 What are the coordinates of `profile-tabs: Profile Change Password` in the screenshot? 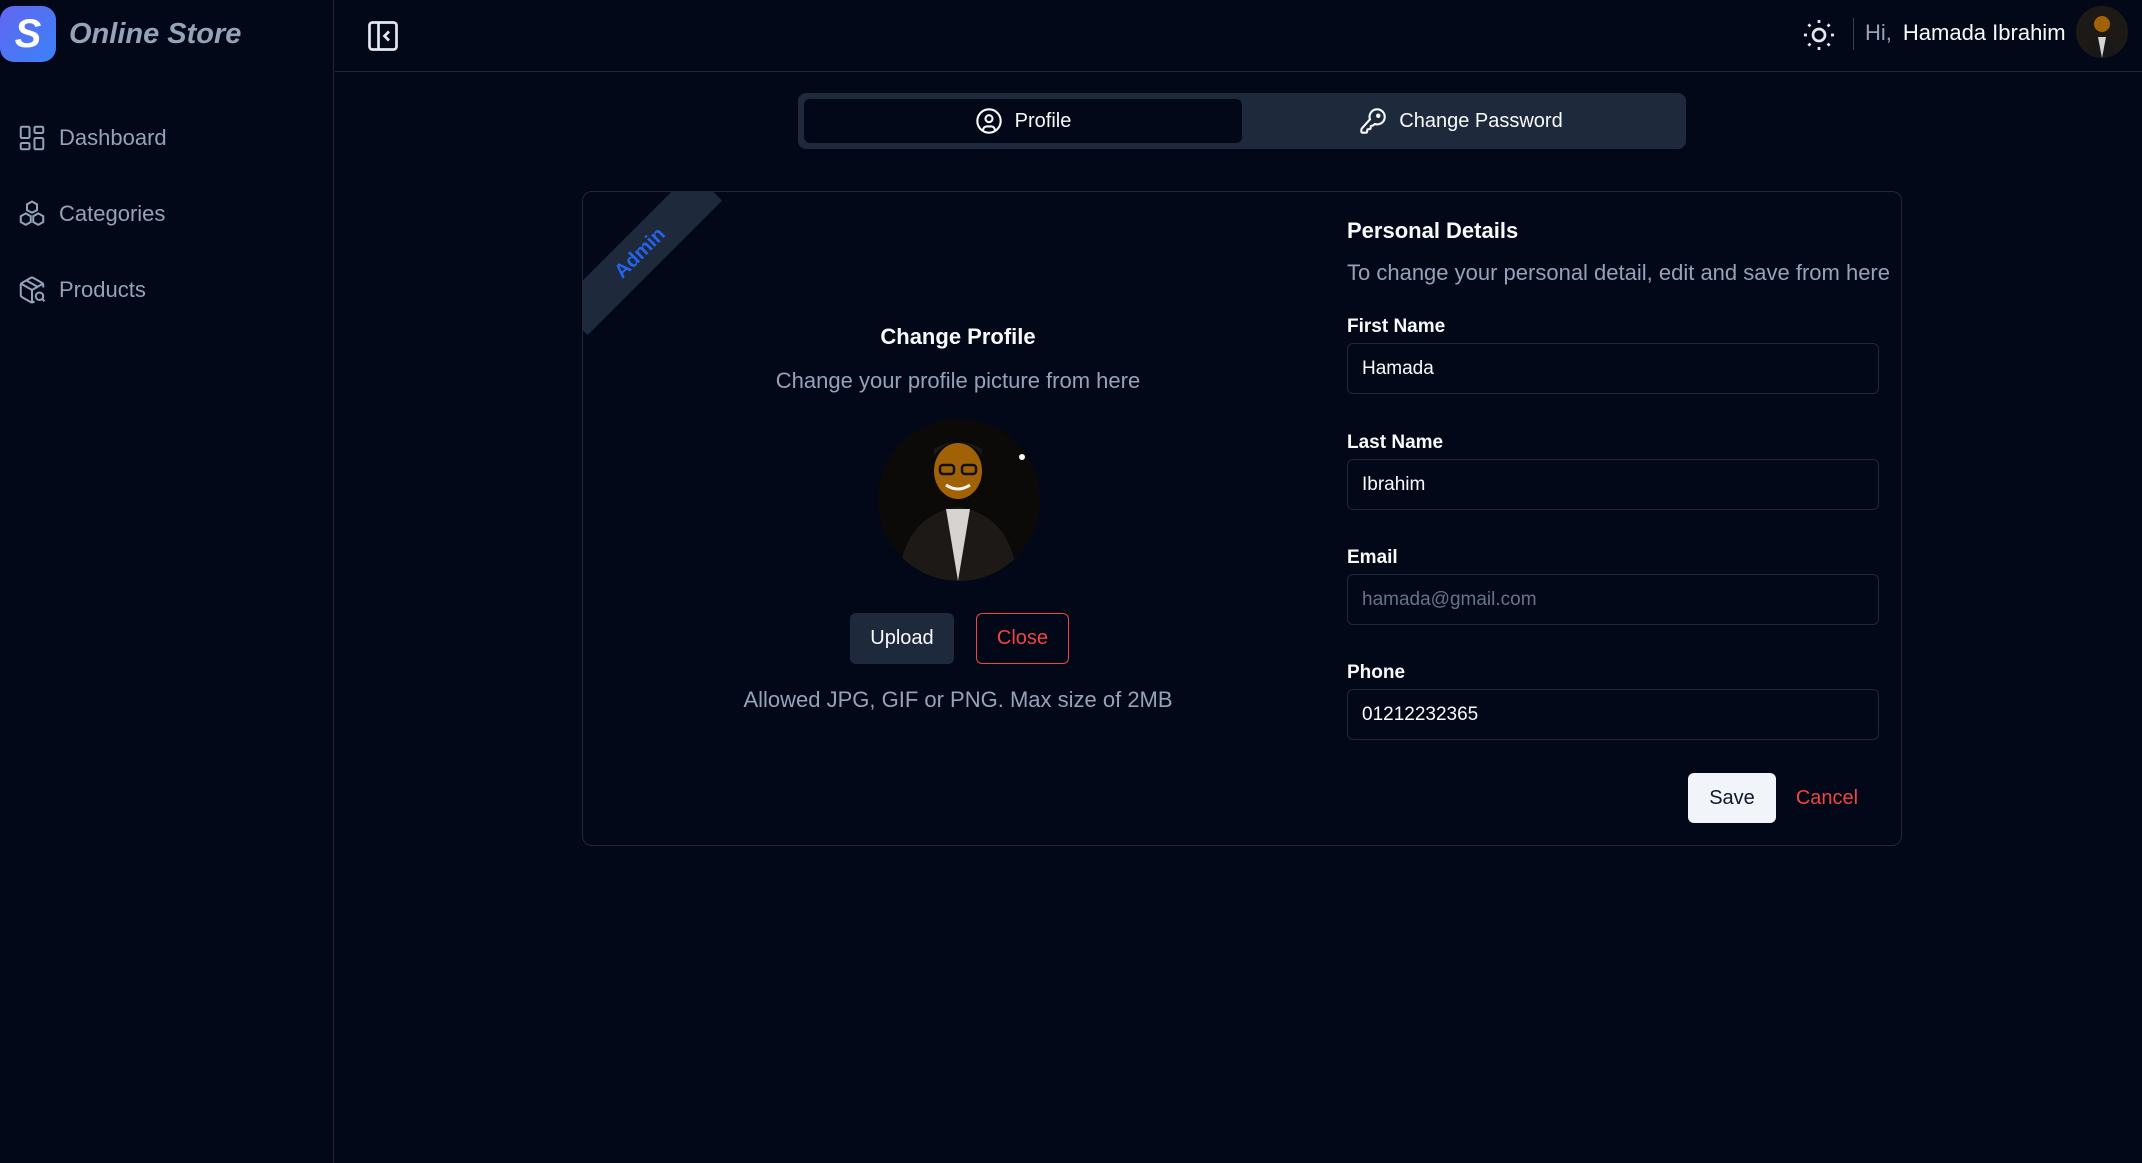 It's located at (1242, 121).